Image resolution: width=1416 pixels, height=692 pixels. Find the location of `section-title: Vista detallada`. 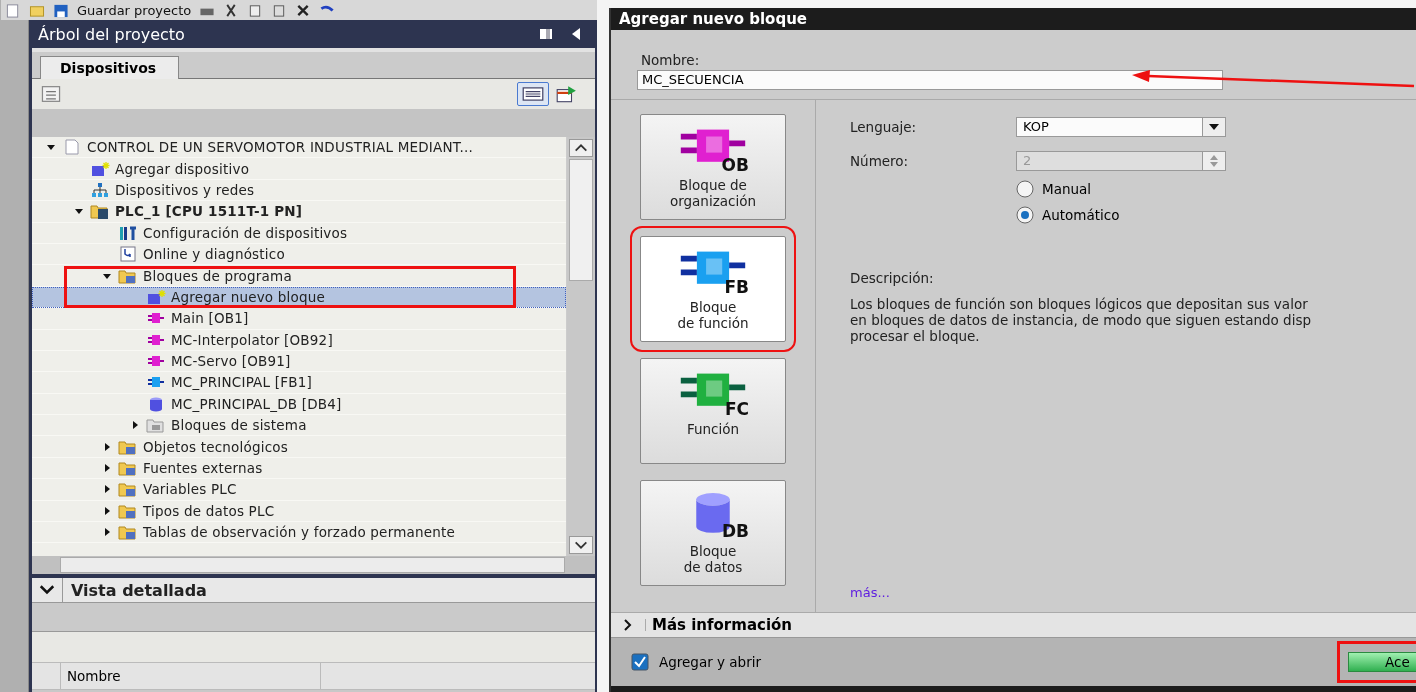

section-title: Vista detallada is located at coordinates (138, 590).